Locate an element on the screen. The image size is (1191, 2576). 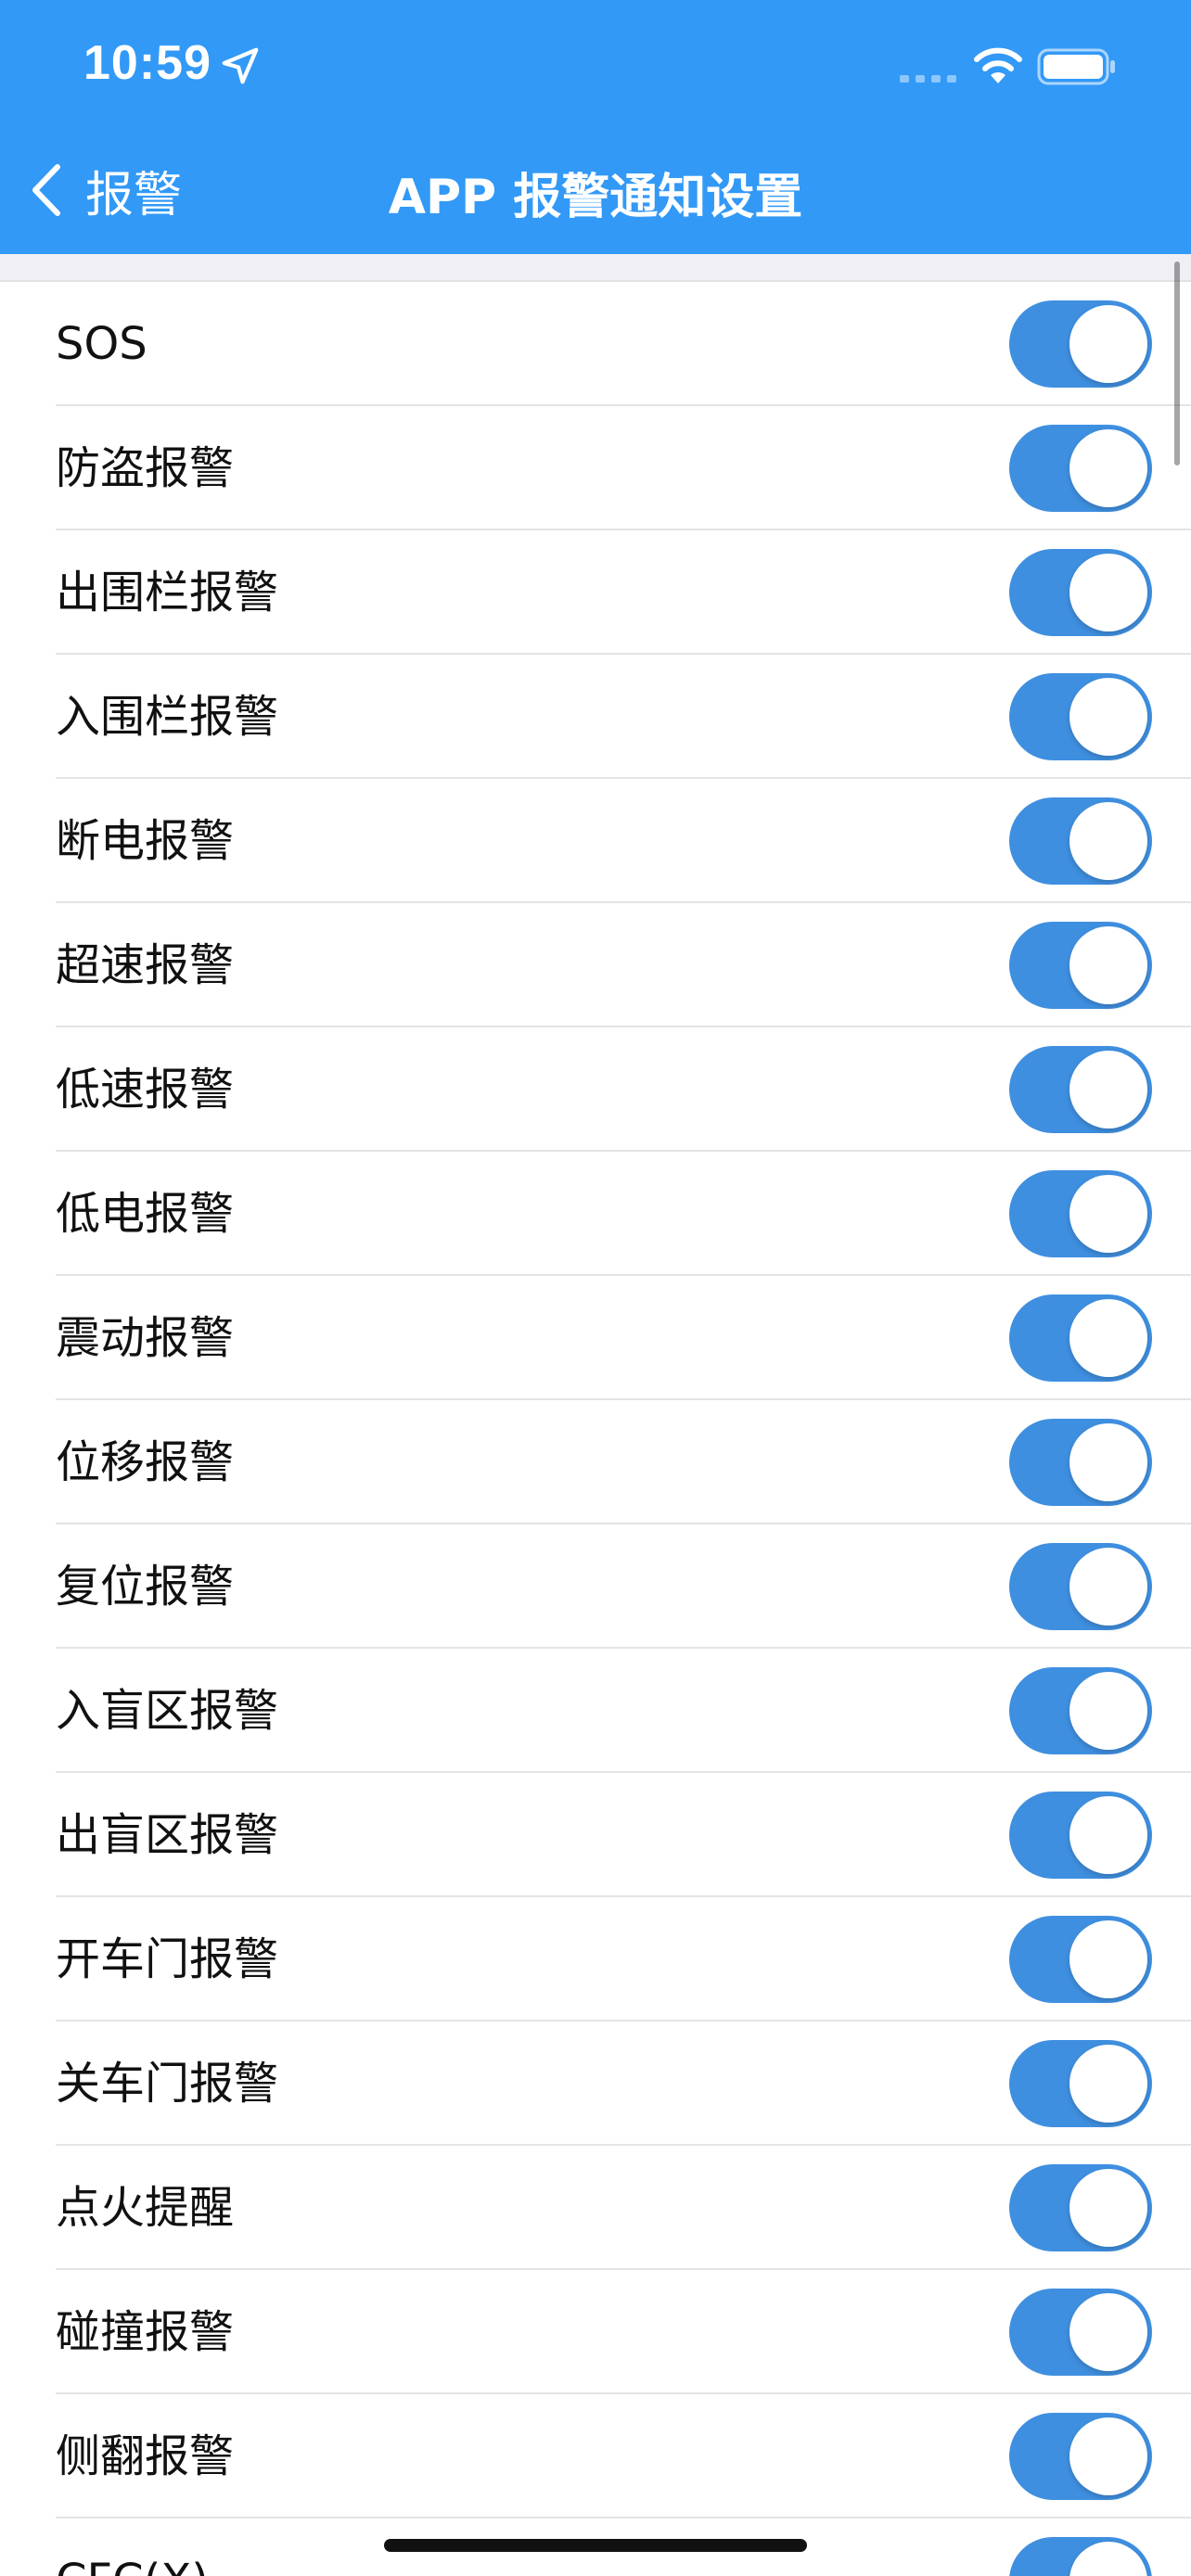
page-title: APP 报警通知设置 is located at coordinates (595, 197).